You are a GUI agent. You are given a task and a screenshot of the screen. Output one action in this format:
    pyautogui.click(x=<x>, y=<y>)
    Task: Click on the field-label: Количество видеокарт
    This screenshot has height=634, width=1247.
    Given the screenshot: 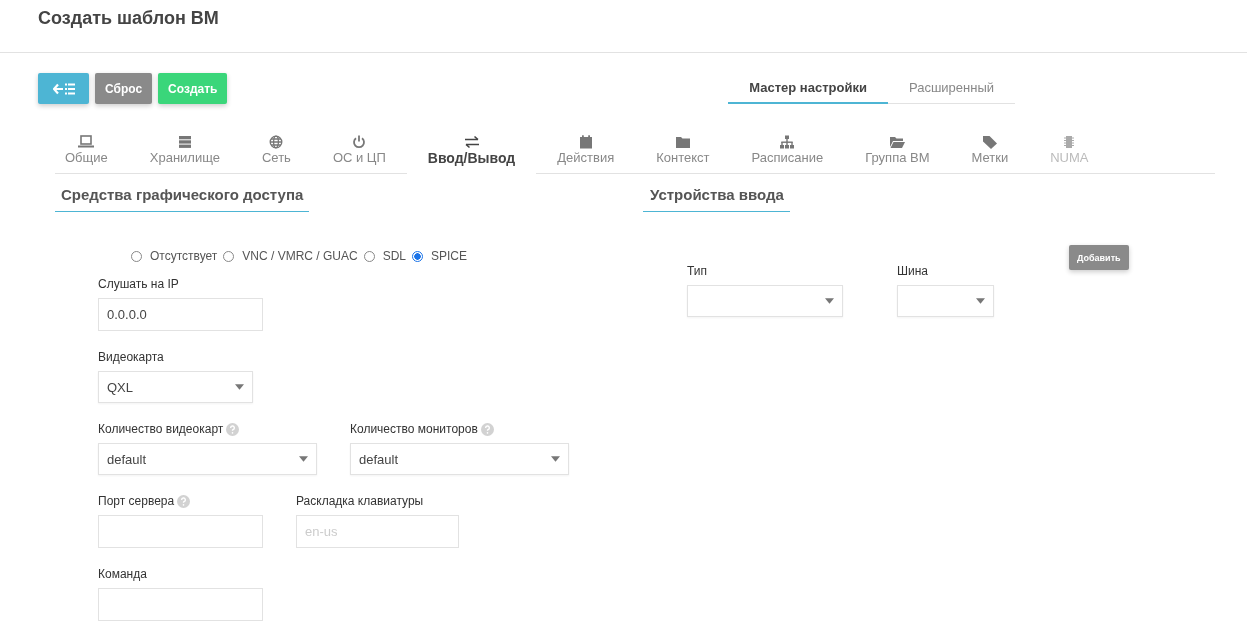 What is the action you would take?
    pyautogui.click(x=161, y=429)
    